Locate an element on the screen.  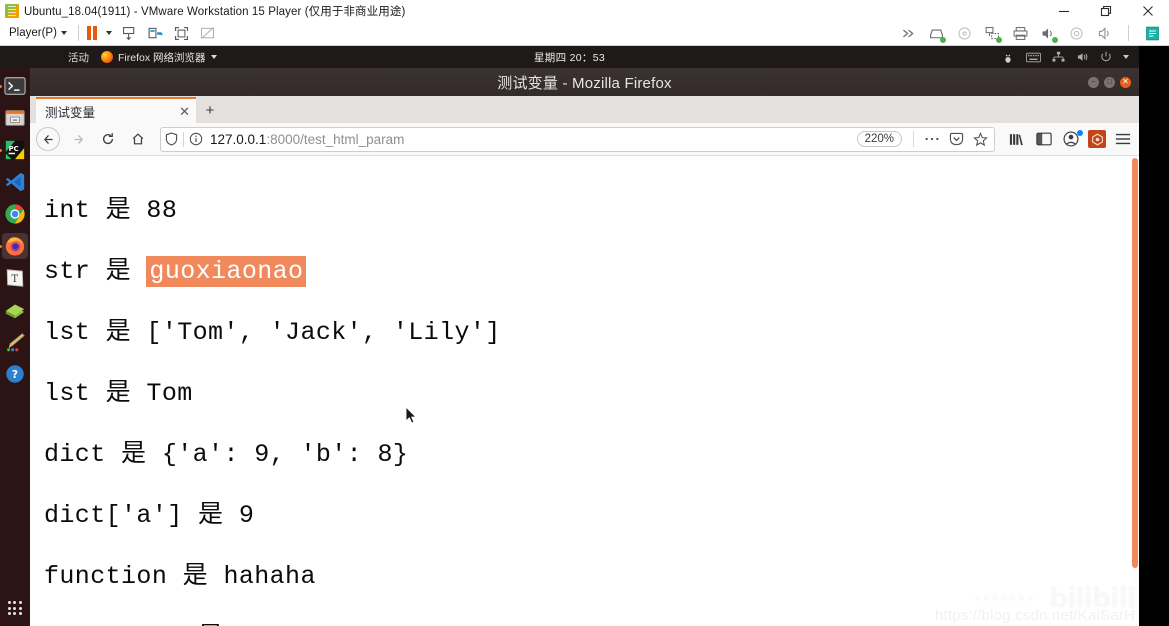
line-prefix: function 是 is located at coordinates (134, 576).